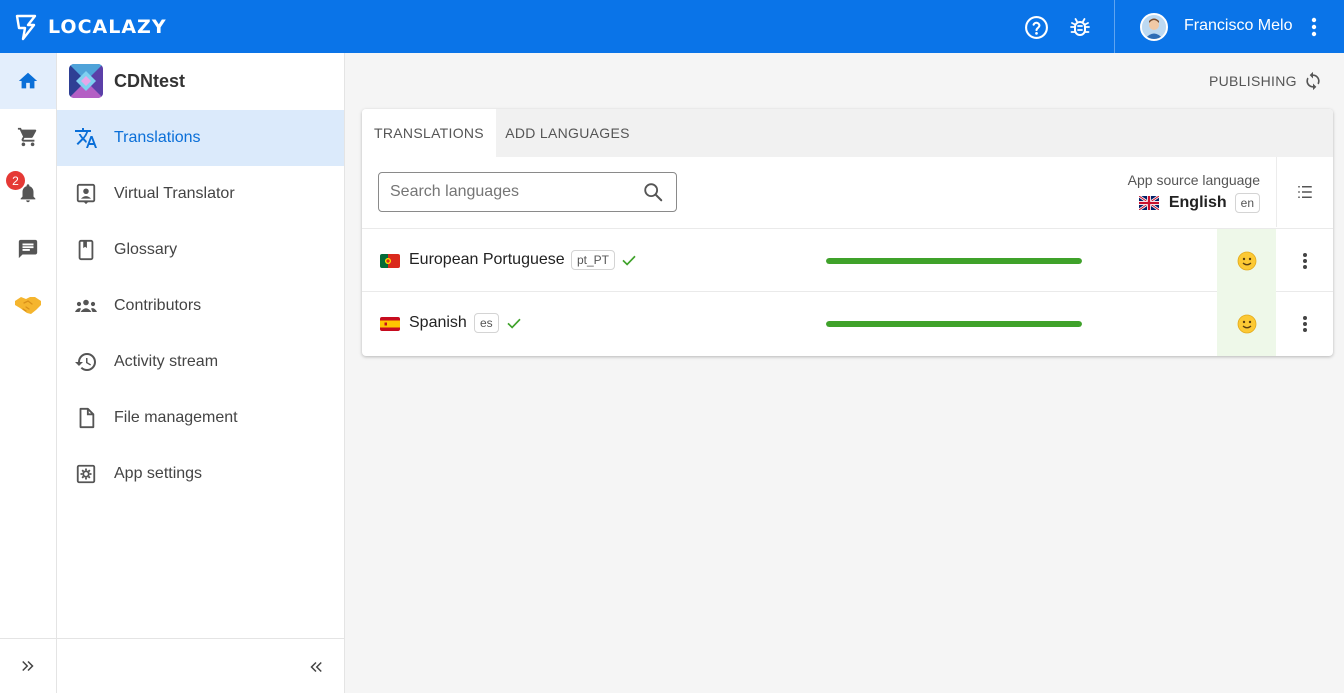 The height and width of the screenshot is (693, 1344). What do you see at coordinates (157, 137) in the screenshot?
I see `nav-label: Translations` at bounding box center [157, 137].